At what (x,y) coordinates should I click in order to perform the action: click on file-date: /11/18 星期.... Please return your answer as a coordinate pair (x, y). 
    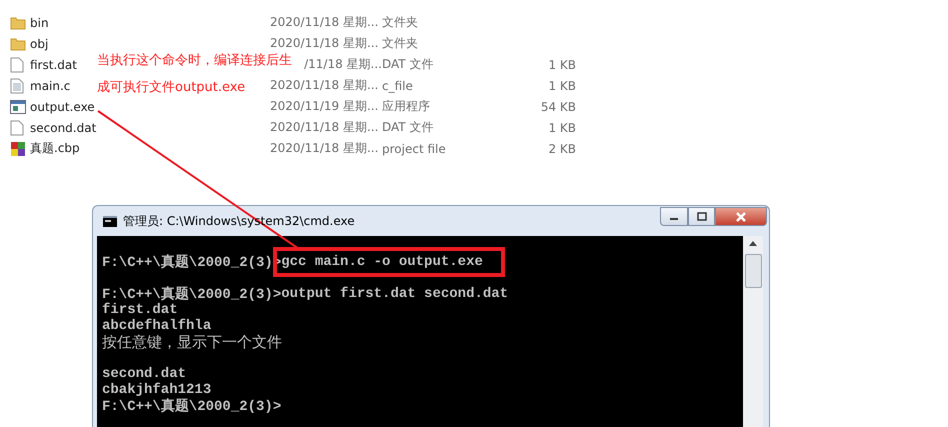
    Looking at the image, I should click on (343, 64).